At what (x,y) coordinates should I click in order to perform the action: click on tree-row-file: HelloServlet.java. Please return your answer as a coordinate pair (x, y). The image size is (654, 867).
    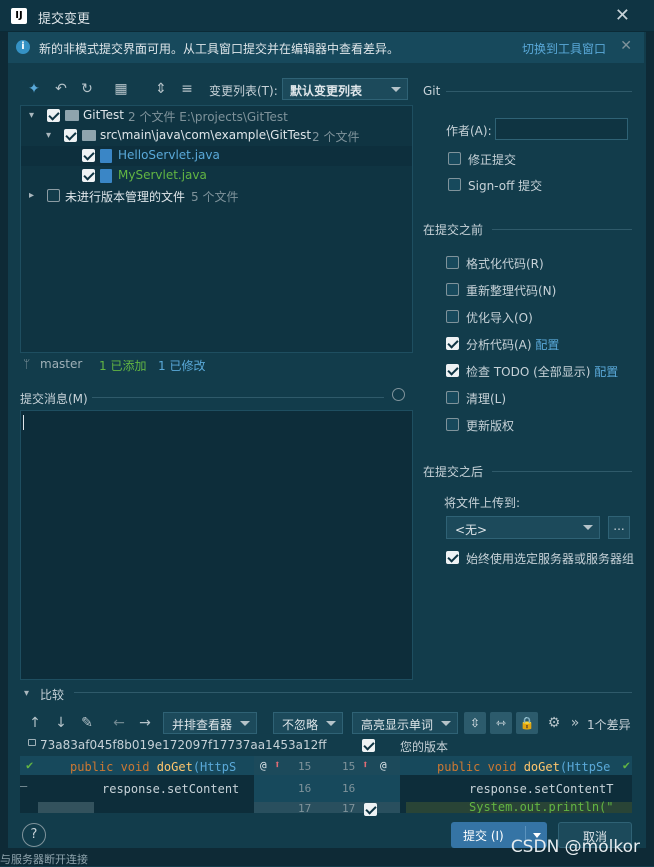
    Looking at the image, I should click on (216, 156).